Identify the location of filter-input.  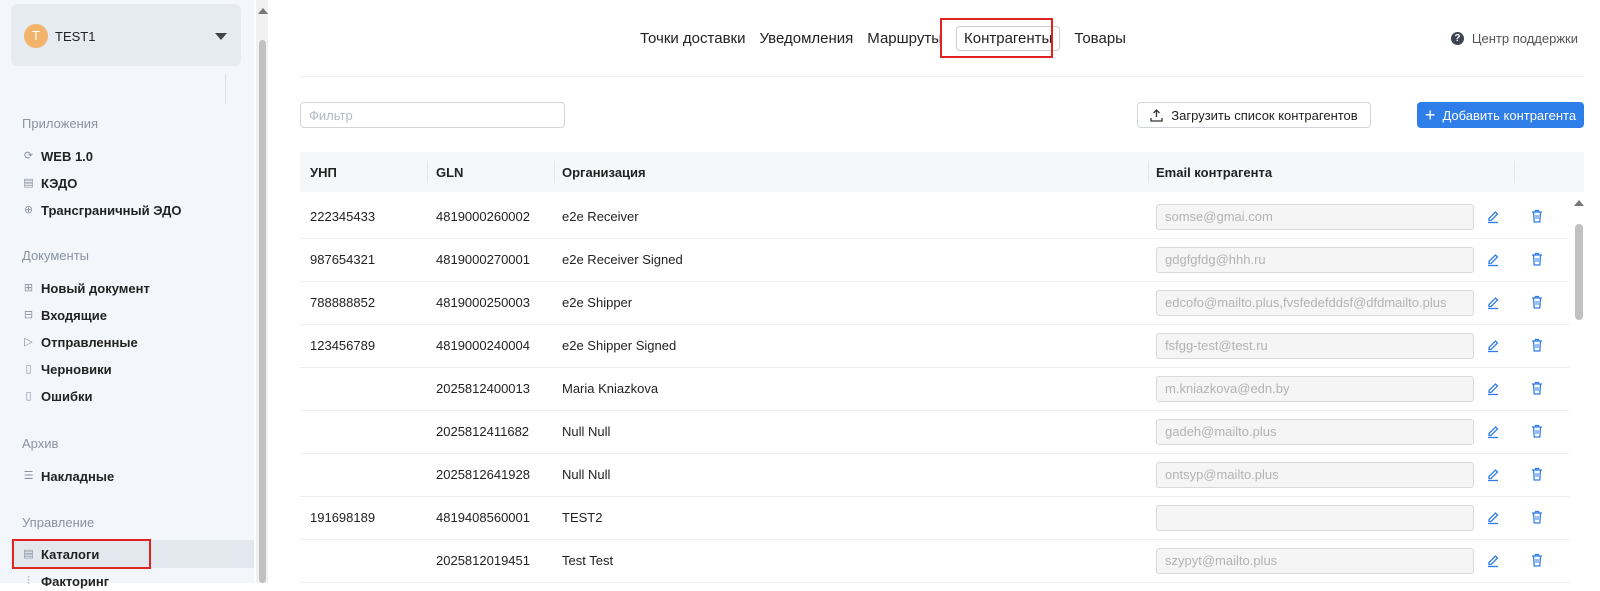
(432, 115).